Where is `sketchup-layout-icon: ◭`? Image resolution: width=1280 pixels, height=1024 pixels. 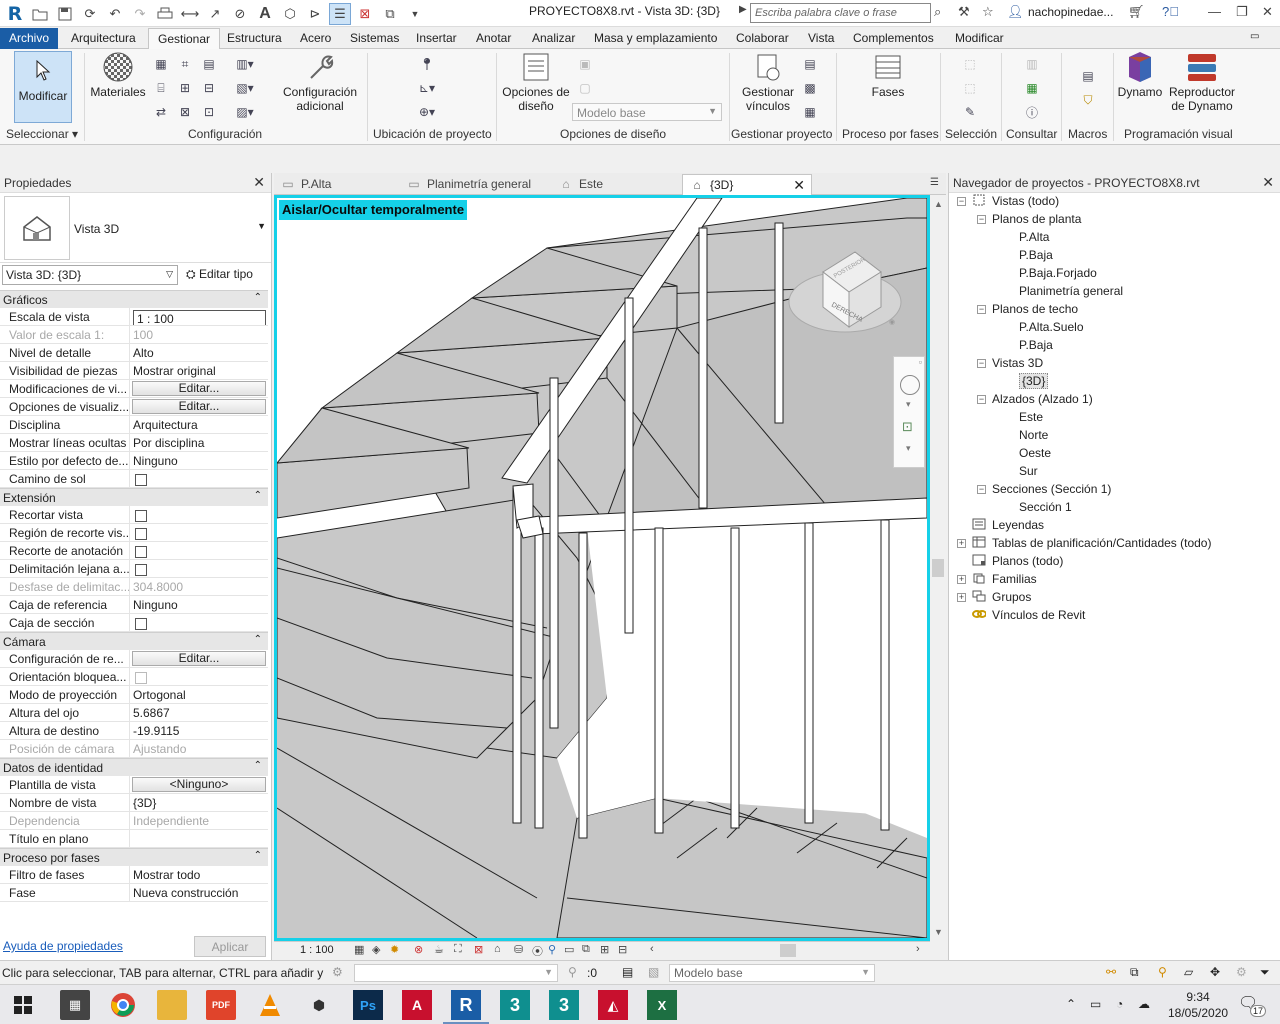 sketchup-layout-icon: ◭ is located at coordinates (613, 1005).